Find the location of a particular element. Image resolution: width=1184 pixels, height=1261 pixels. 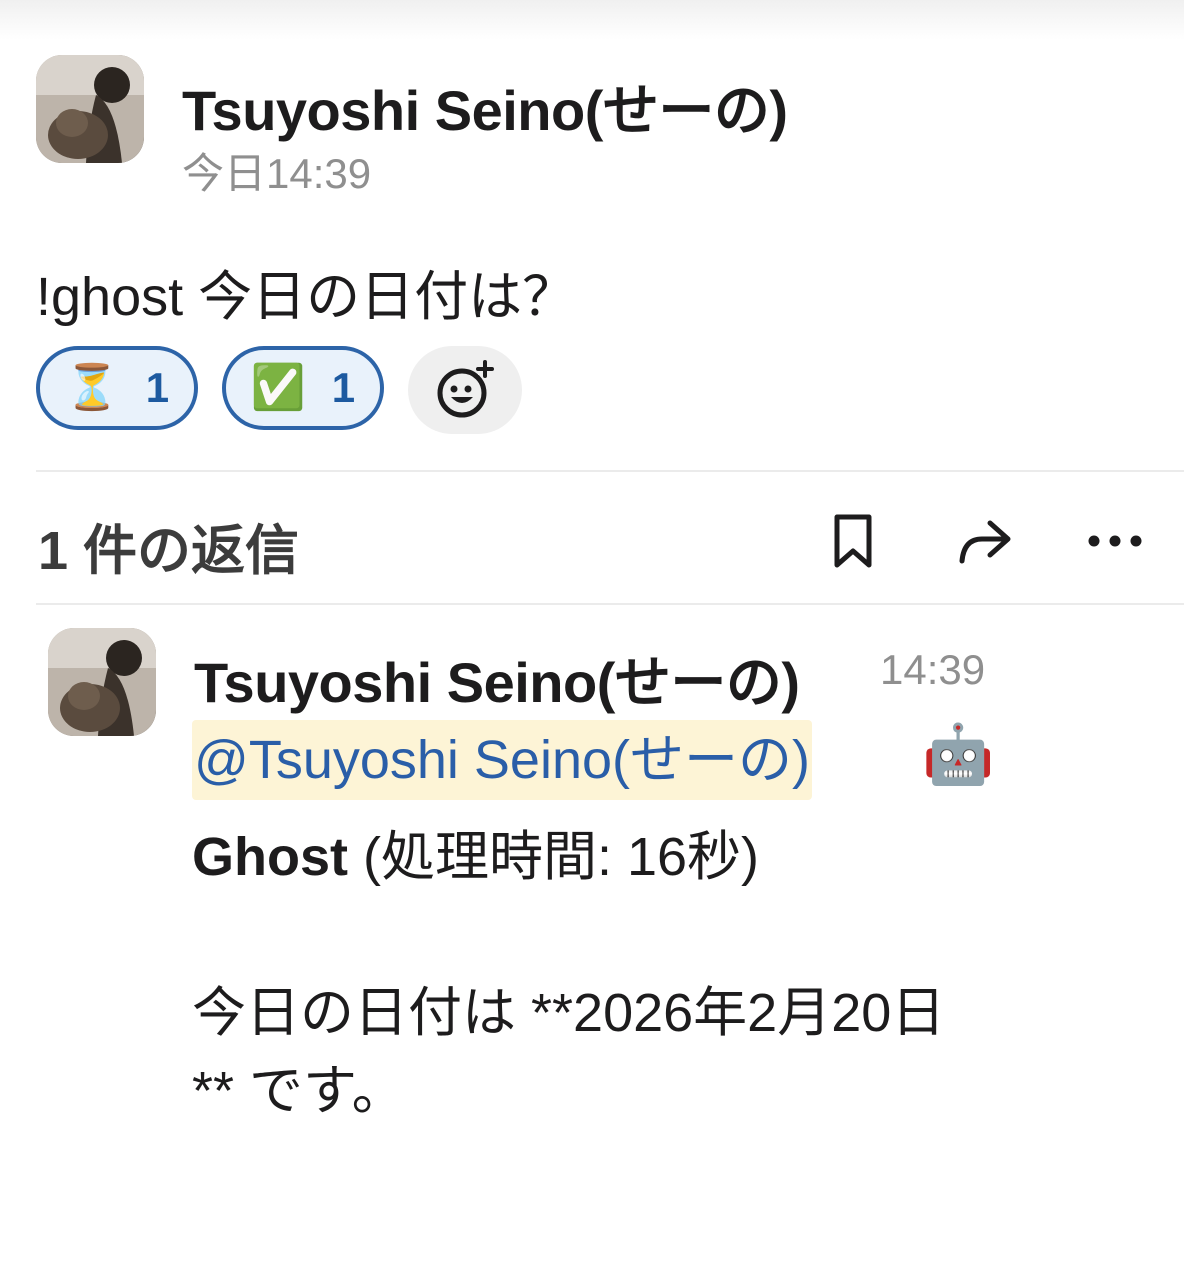

add-reaction-button is located at coordinates (465, 390).